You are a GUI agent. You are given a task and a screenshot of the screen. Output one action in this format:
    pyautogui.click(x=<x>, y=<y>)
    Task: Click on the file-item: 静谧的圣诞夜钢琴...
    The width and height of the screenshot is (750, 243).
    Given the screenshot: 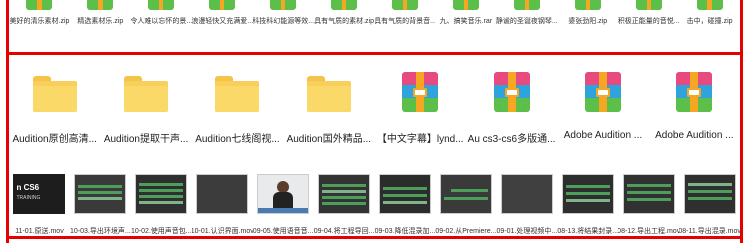 What is the action you would take?
    pyautogui.click(x=526, y=26)
    